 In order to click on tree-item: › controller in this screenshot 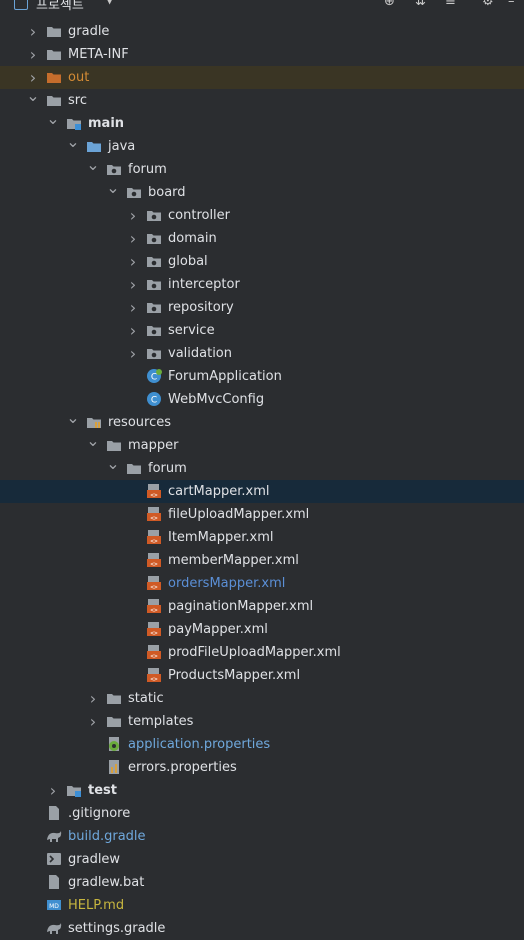, I will do `click(262, 215)`.